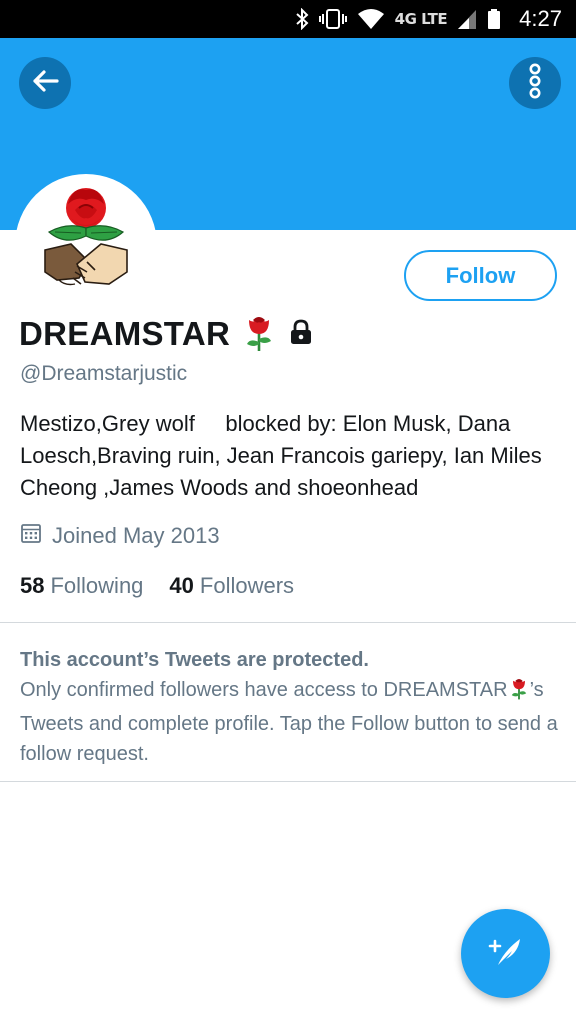 The image size is (576, 1024). I want to click on followers-count: 40, so click(181, 585).